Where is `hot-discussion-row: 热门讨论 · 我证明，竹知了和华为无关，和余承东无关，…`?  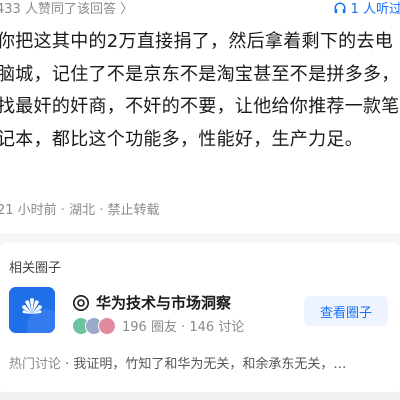 hot-discussion-row: 热门讨论 · 我证明，竹知了和华为无关，和余承东无关，… is located at coordinates (201, 362).